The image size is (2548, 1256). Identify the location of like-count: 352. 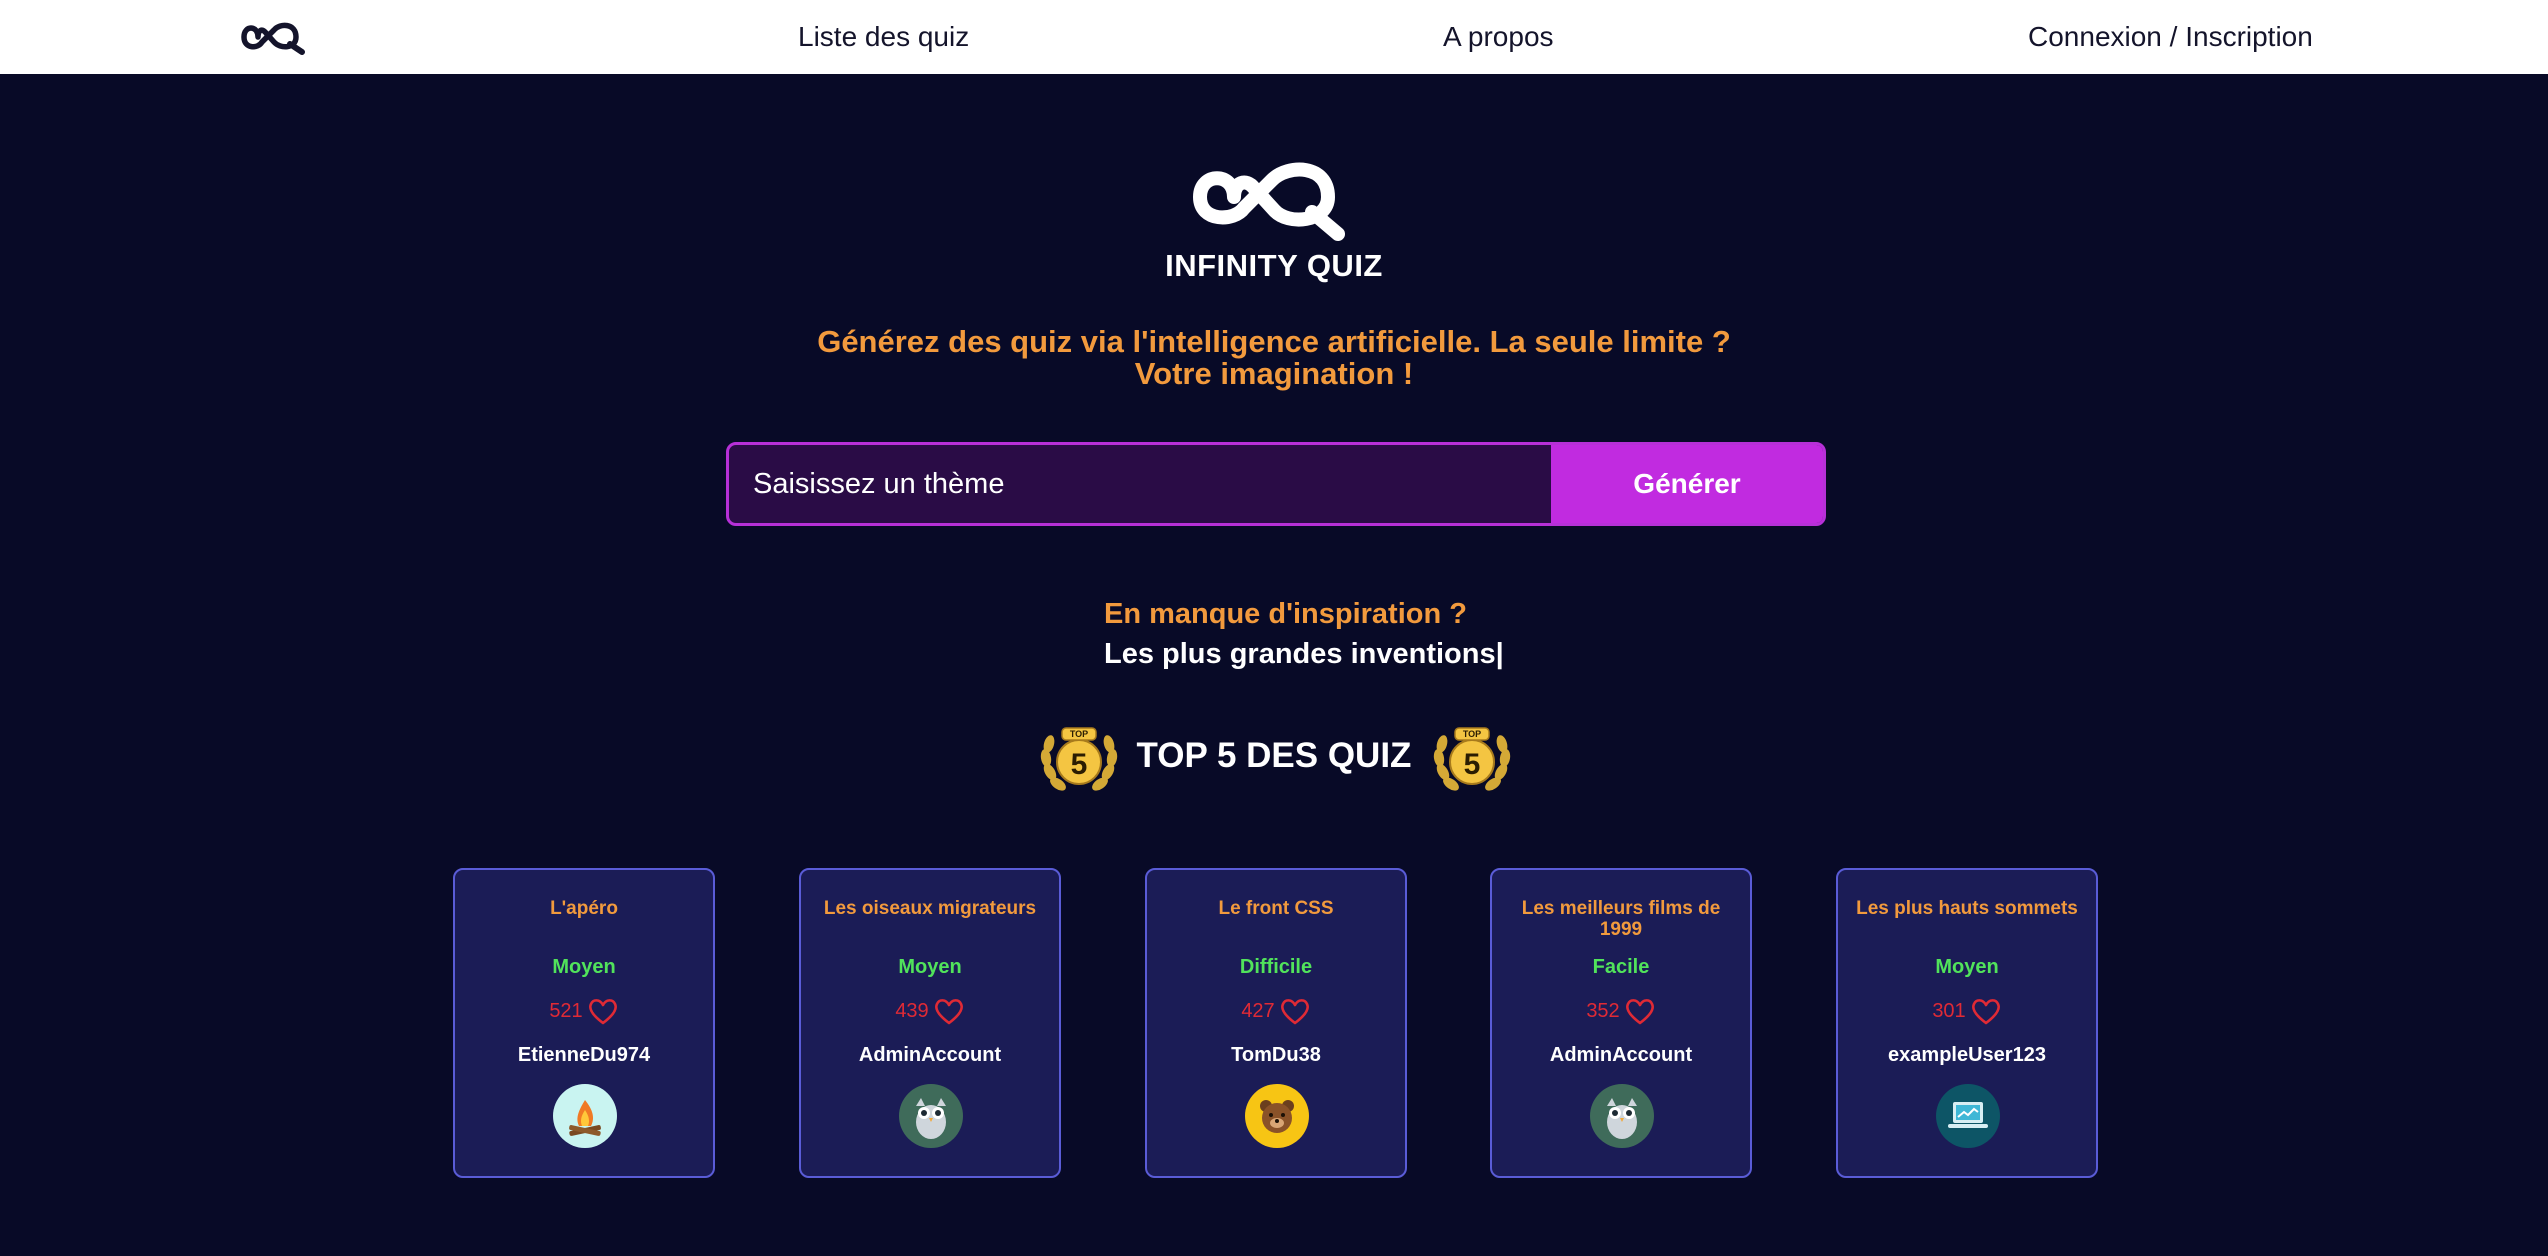
(1603, 1010).